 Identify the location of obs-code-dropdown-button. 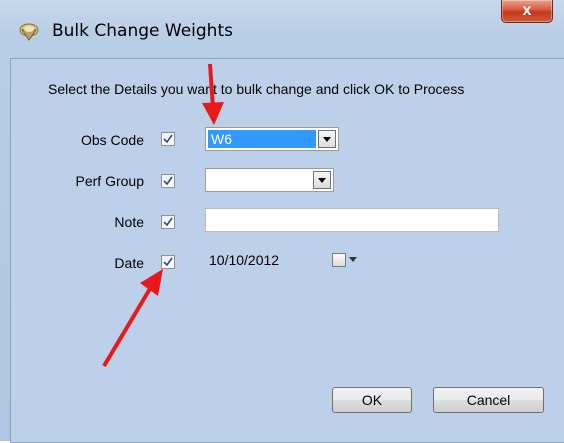
(327, 139).